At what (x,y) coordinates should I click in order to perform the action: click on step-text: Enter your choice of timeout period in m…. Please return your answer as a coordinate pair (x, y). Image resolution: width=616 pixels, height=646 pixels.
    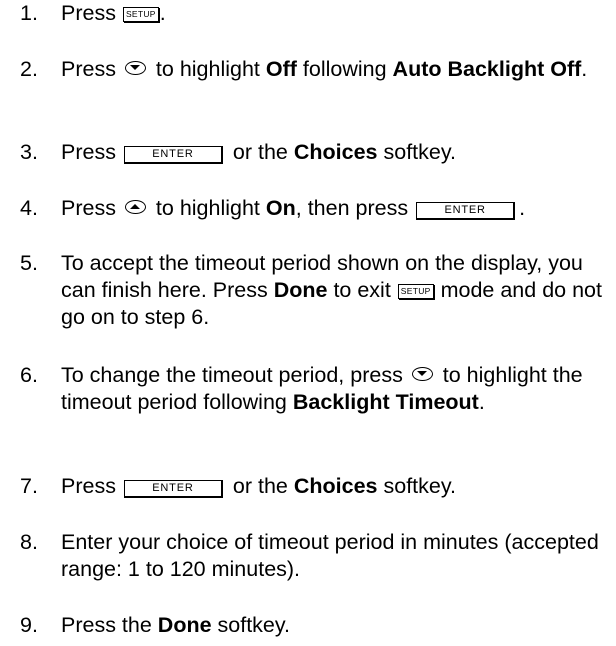
    Looking at the image, I should click on (338, 556).